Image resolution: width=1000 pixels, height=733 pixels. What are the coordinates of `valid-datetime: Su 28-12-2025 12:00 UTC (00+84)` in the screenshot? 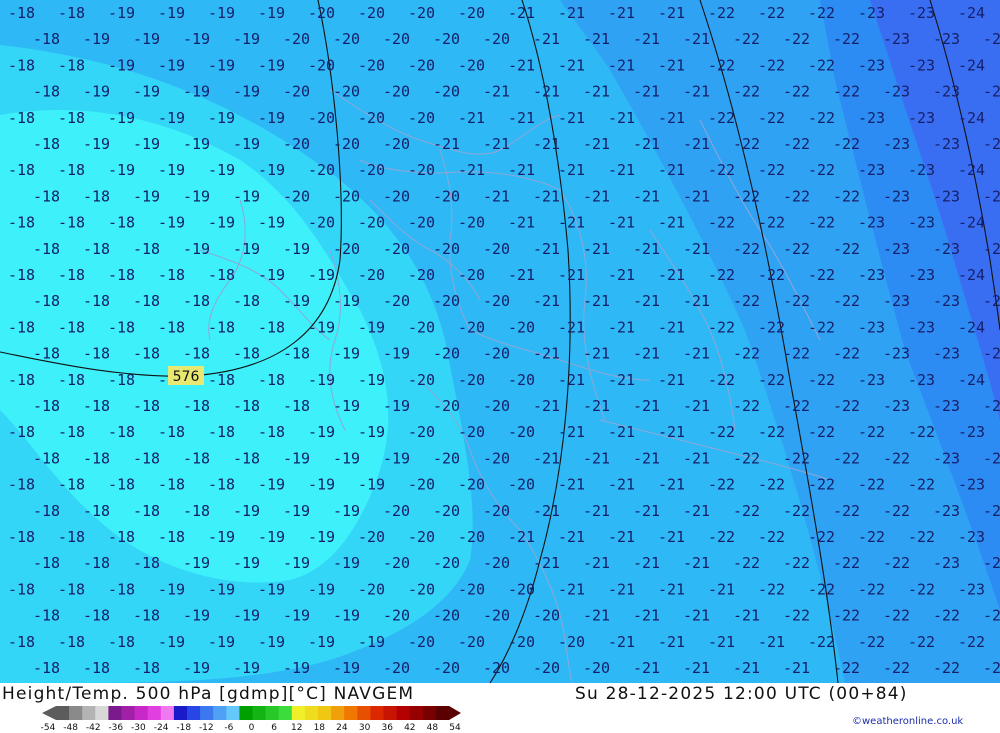 It's located at (741, 694).